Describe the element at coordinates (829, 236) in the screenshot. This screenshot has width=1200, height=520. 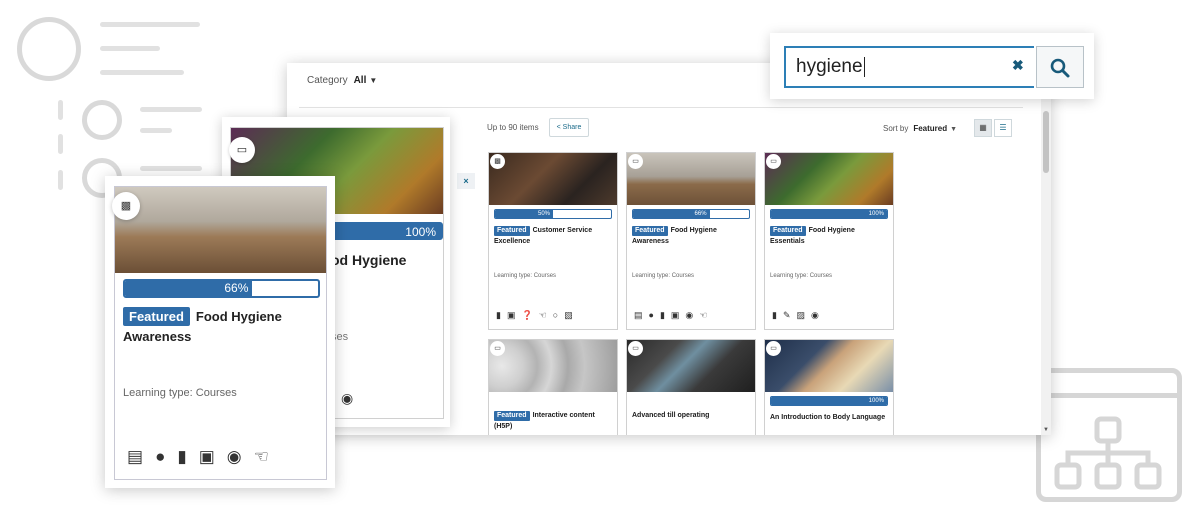
I see `course-title: Featured Food Hygiene Essentials` at that location.